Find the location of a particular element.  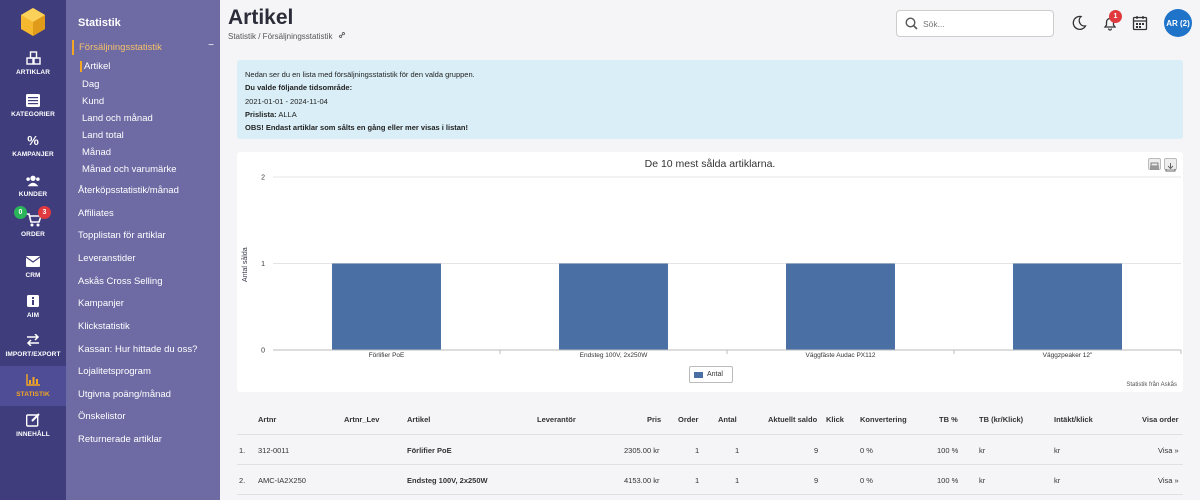

row-divider is located at coordinates (710, 464).